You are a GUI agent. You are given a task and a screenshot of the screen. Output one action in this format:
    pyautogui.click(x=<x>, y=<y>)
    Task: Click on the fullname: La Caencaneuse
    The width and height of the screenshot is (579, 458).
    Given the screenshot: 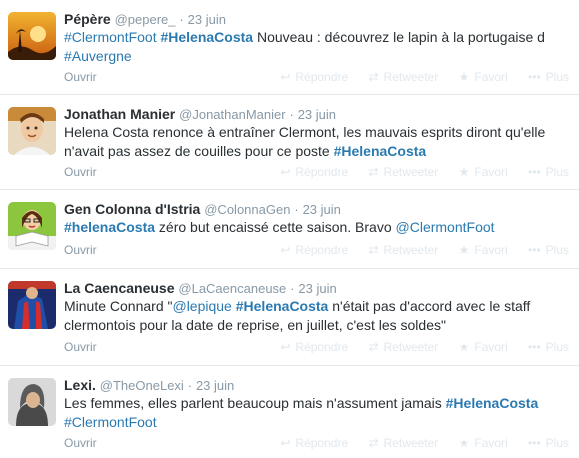 What is the action you would take?
    pyautogui.click(x=119, y=288)
    